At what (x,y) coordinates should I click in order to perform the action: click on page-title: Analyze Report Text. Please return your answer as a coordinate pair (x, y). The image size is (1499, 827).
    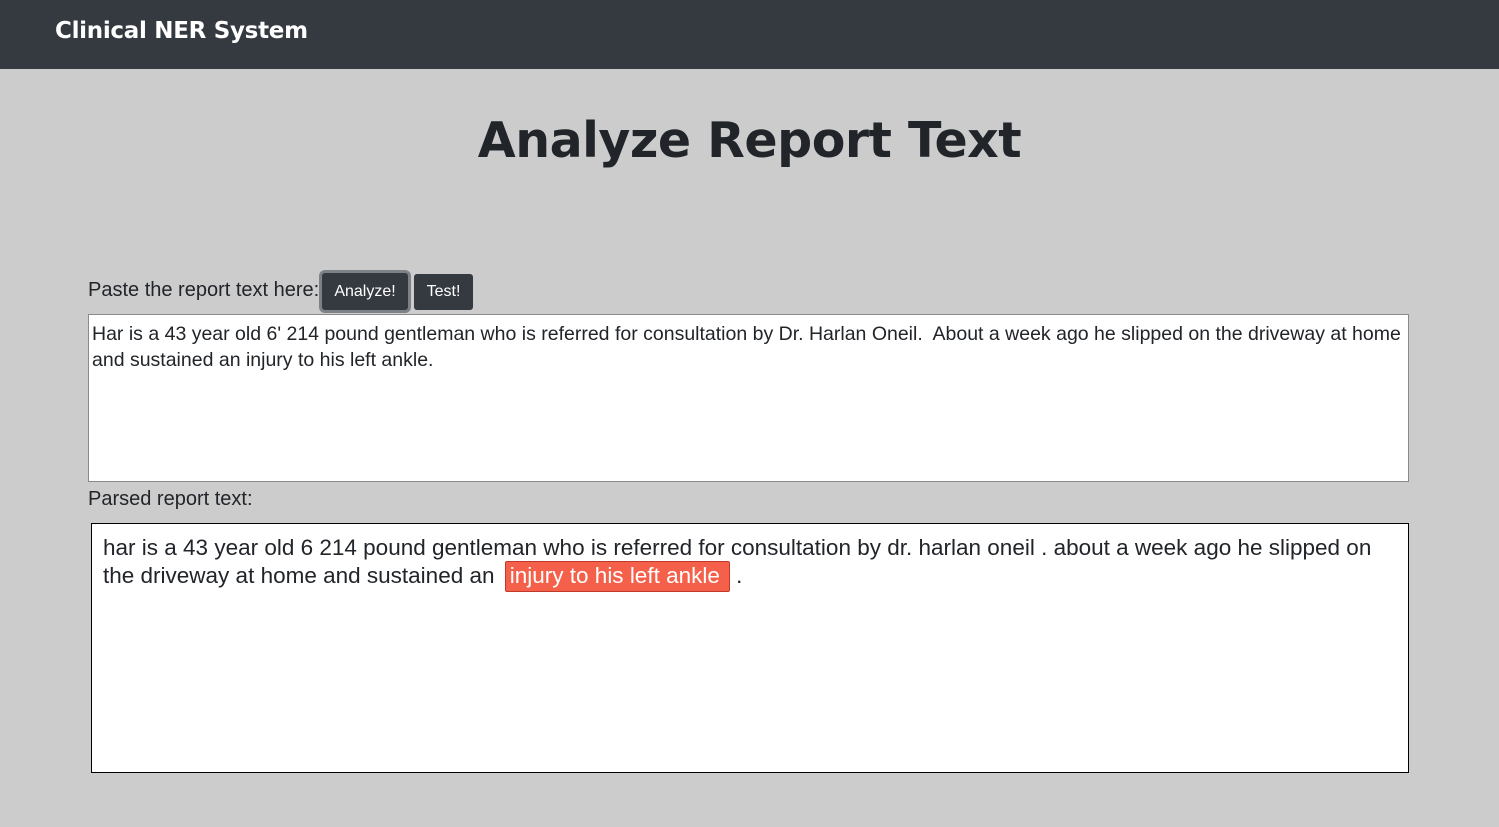
    Looking at the image, I should click on (749, 140).